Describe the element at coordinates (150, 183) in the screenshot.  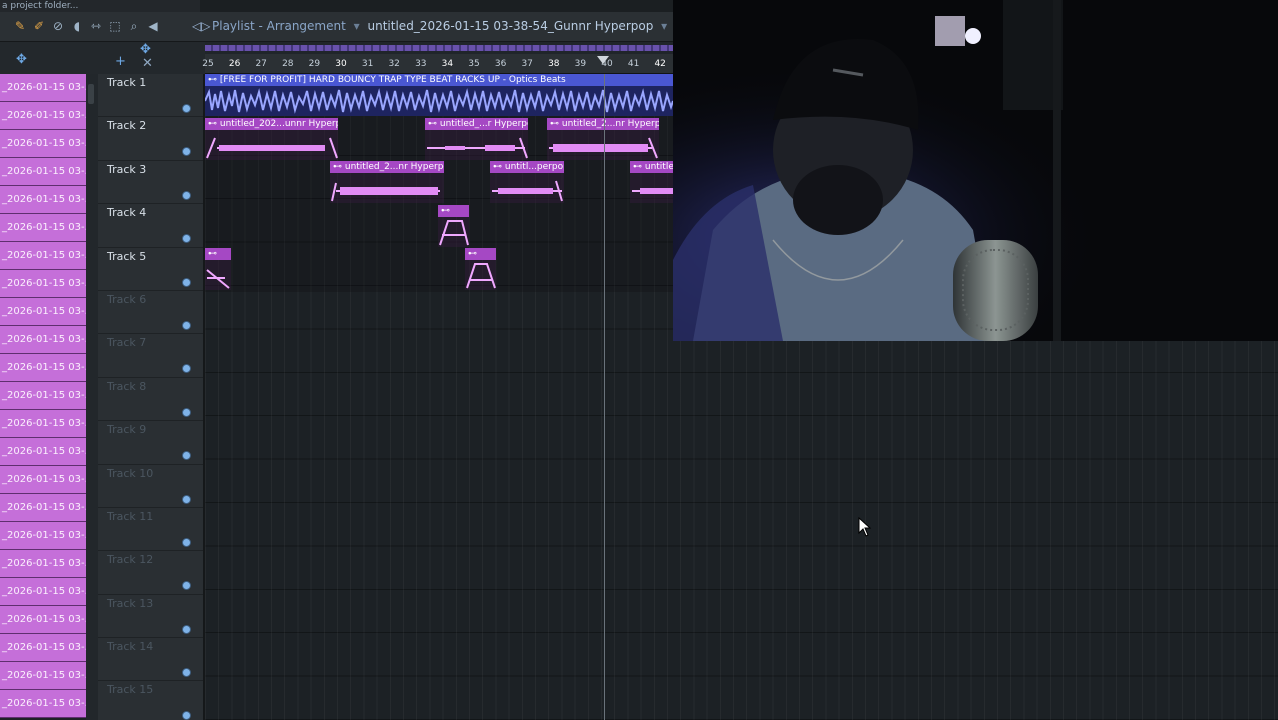
I see `track-header: Track 3` at that location.